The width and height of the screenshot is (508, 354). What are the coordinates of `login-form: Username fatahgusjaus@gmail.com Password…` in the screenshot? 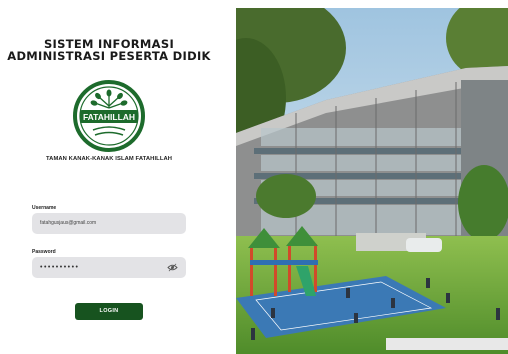 It's located at (109, 241).